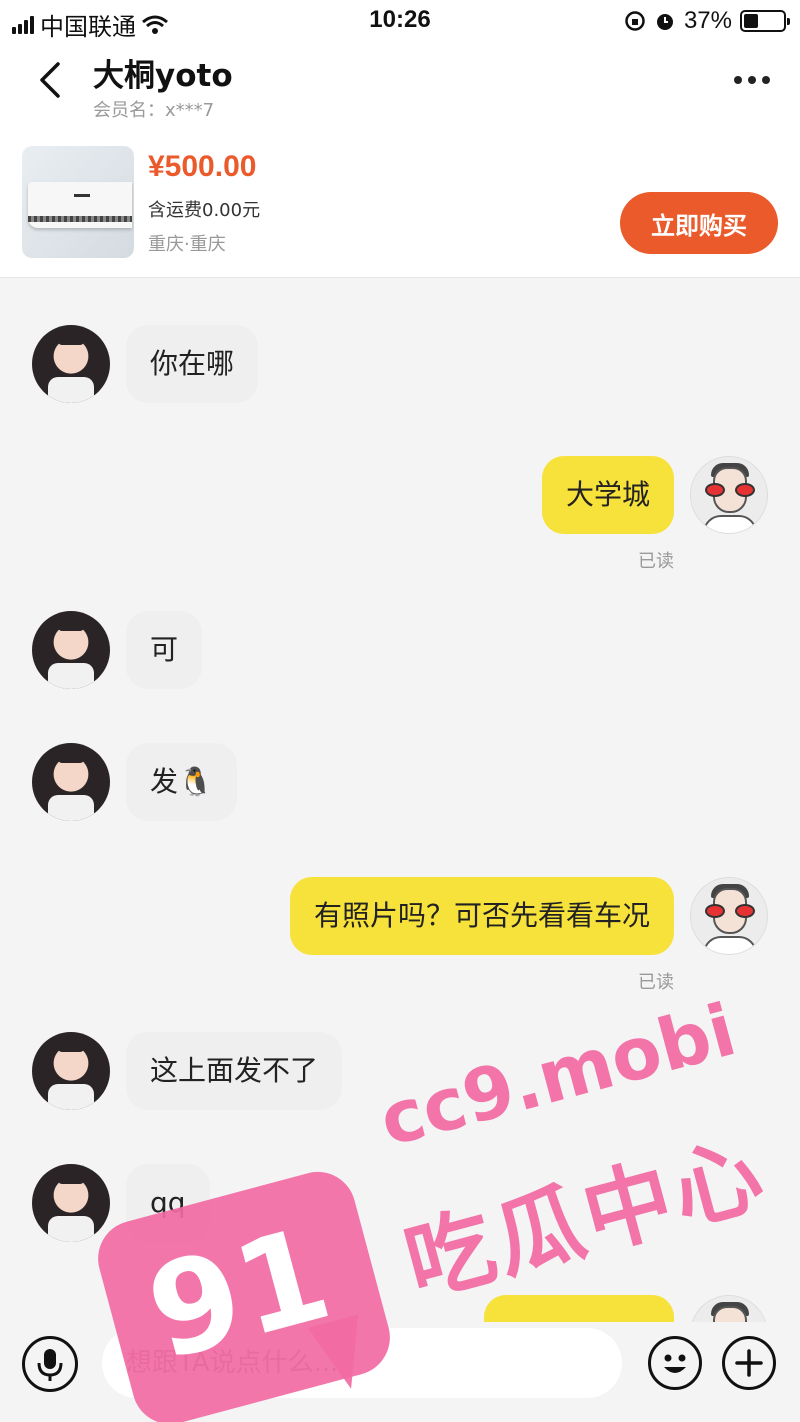 This screenshot has height=1422, width=800. I want to click on message-bubble-outgoing: 大学城, so click(607, 495).